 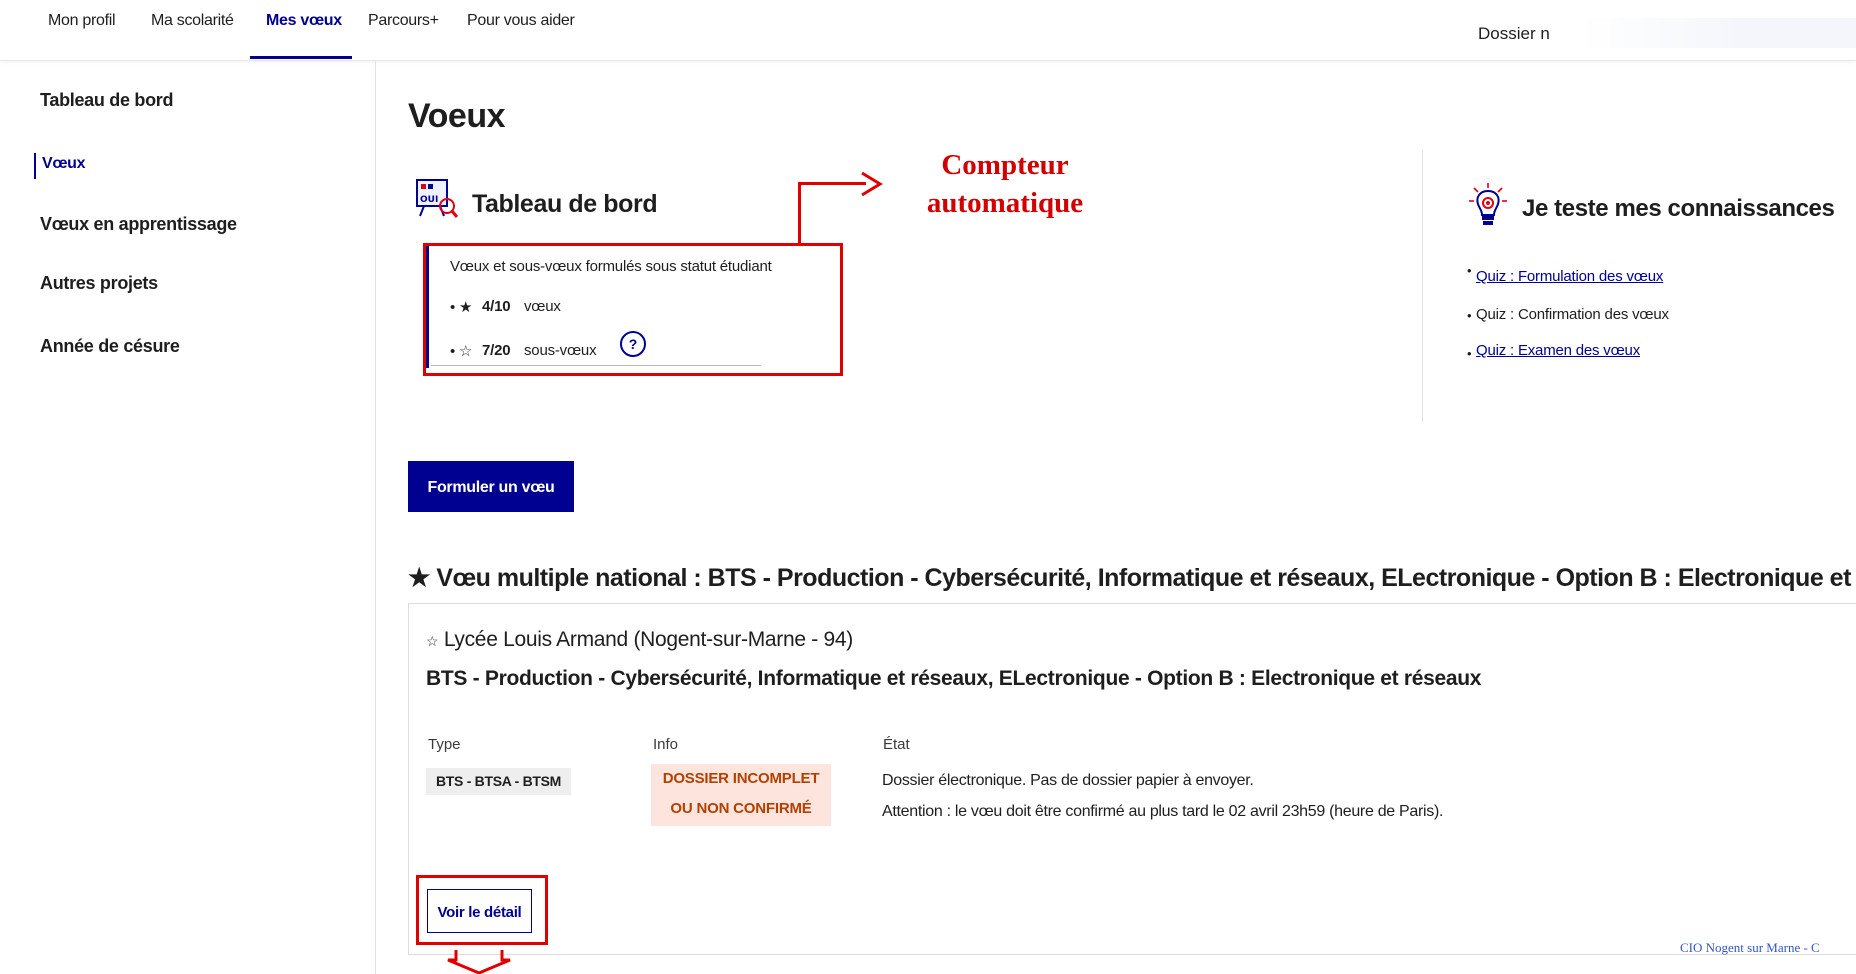 I want to click on info-header: Info, so click(x=666, y=744).